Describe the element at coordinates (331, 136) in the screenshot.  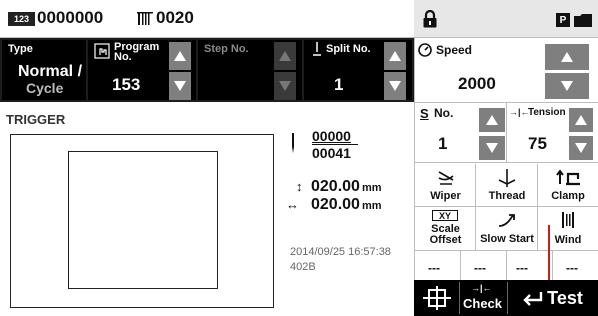
I see `stitch-count-current: 00000` at that location.